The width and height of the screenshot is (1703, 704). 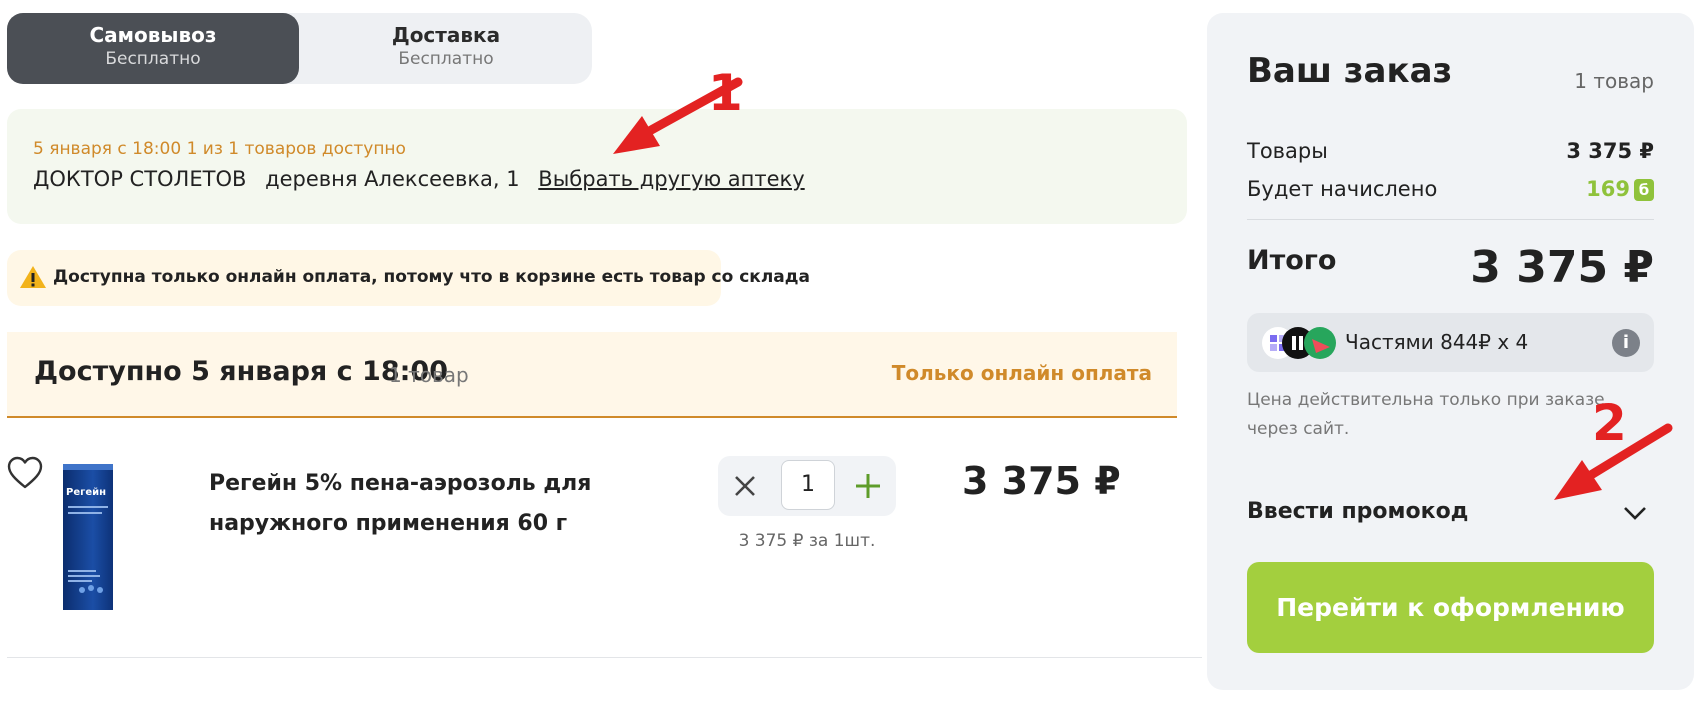 I want to click on delivery-method-toggle: Самовывоз Бесплатно Доставка Бесплатно, so click(x=299, y=48).